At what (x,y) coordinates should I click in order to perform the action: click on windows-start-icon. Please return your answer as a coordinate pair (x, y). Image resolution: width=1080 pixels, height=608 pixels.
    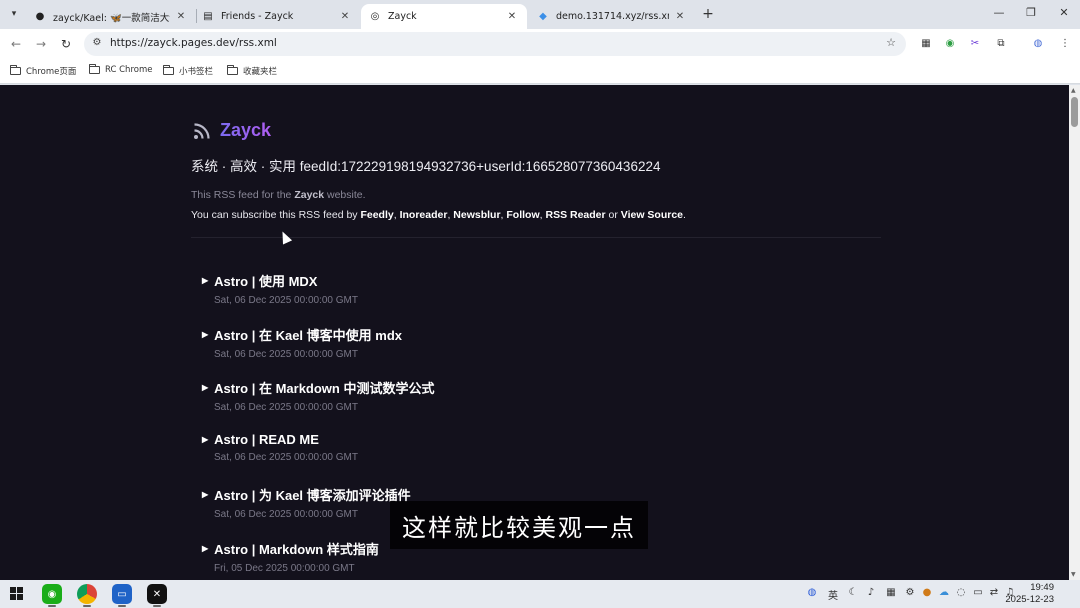
    Looking at the image, I should click on (17, 594).